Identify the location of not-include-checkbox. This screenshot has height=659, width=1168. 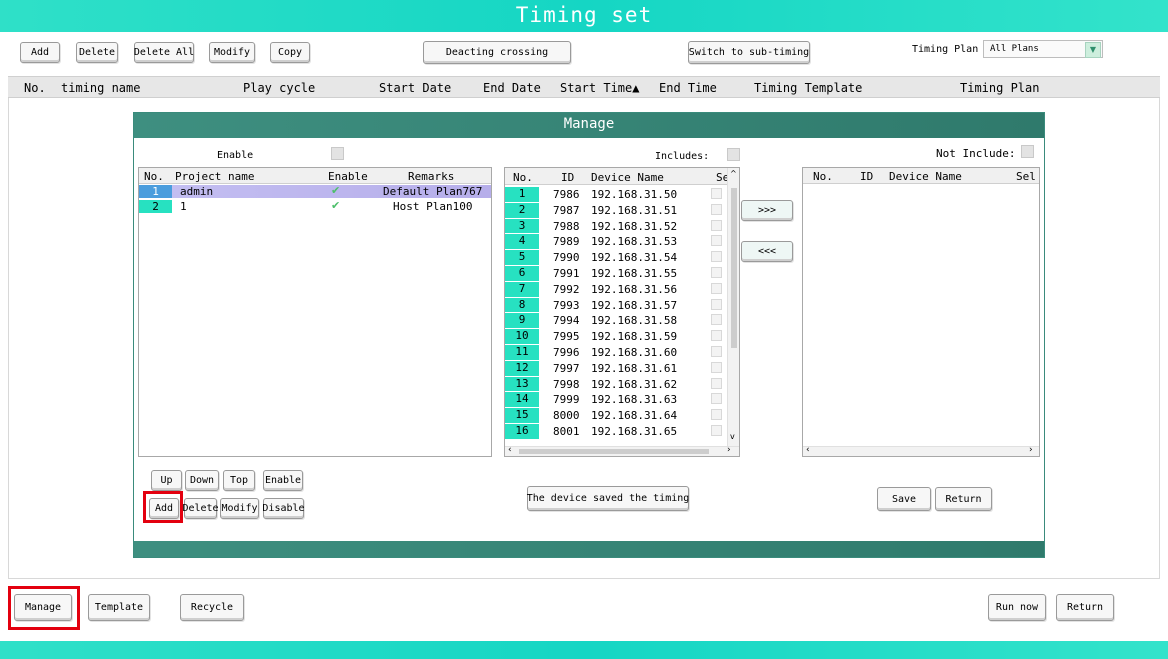
(1027, 151).